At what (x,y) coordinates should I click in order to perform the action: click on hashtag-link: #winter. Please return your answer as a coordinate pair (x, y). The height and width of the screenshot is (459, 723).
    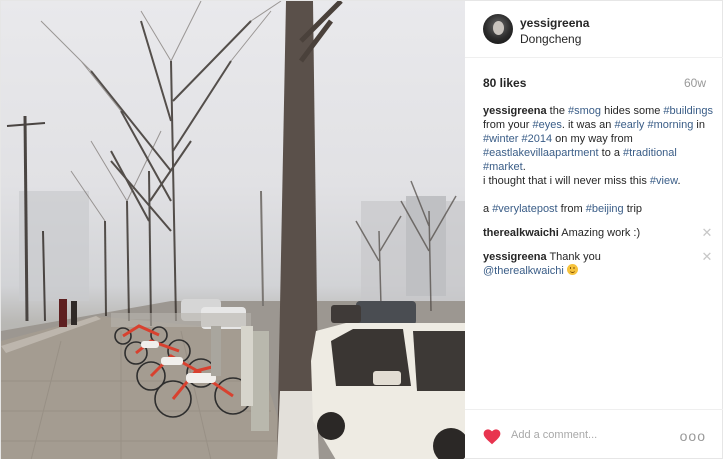
    Looking at the image, I should click on (500, 139).